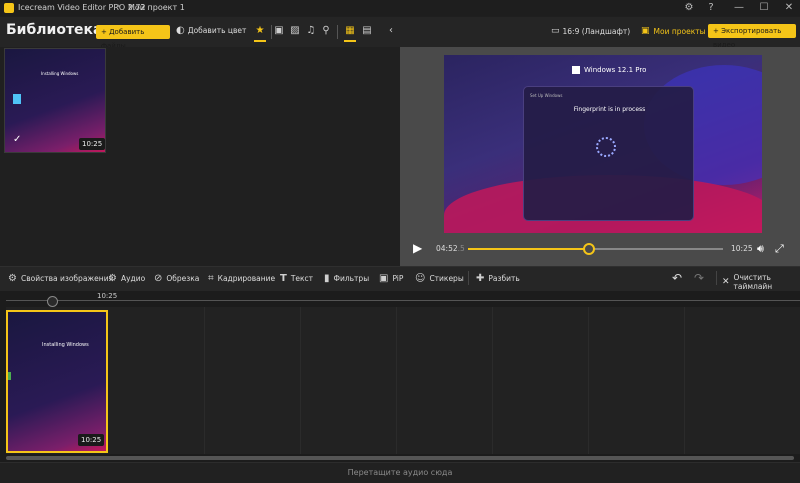 The image size is (800, 483). What do you see at coordinates (576, 70) in the screenshot?
I see `windows-logo-icon` at bounding box center [576, 70].